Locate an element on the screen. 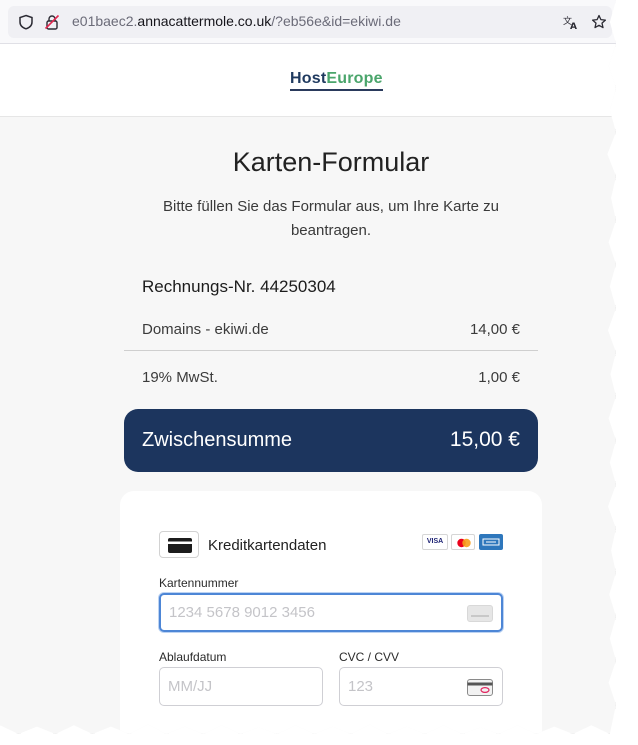  visa-logo-icon: VISA is located at coordinates (435, 542).